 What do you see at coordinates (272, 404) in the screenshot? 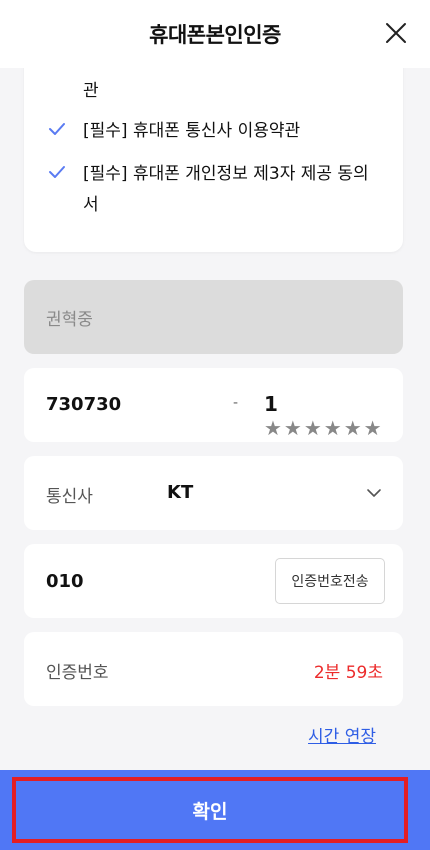
I see `rrn-back-first: 1` at bounding box center [272, 404].